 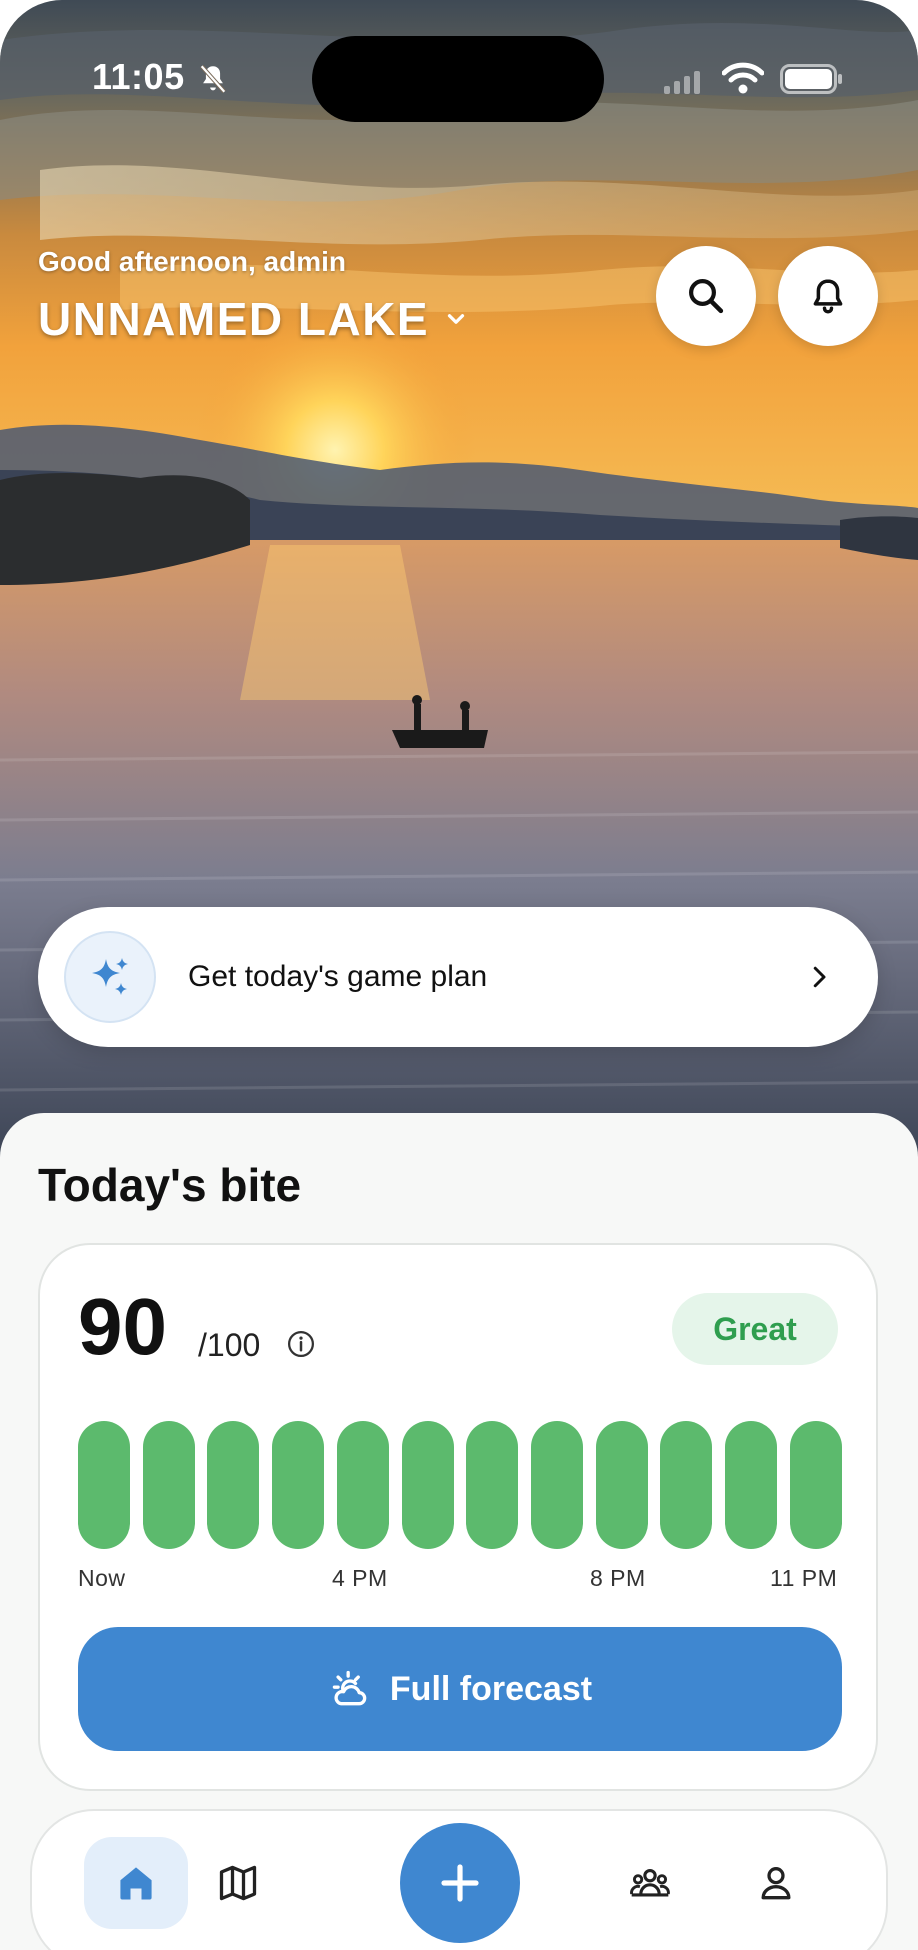 I want to click on home-icon, so click(x=136, y=1883).